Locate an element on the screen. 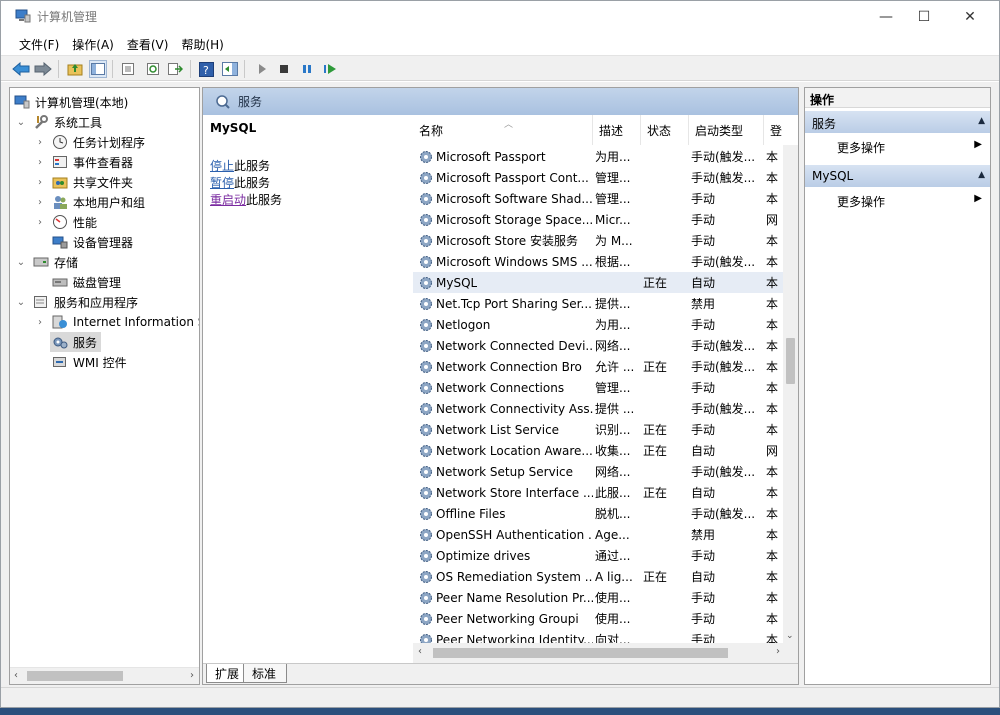 The width and height of the screenshot is (1000, 715). stop-service-icon is located at coordinates (284, 69).